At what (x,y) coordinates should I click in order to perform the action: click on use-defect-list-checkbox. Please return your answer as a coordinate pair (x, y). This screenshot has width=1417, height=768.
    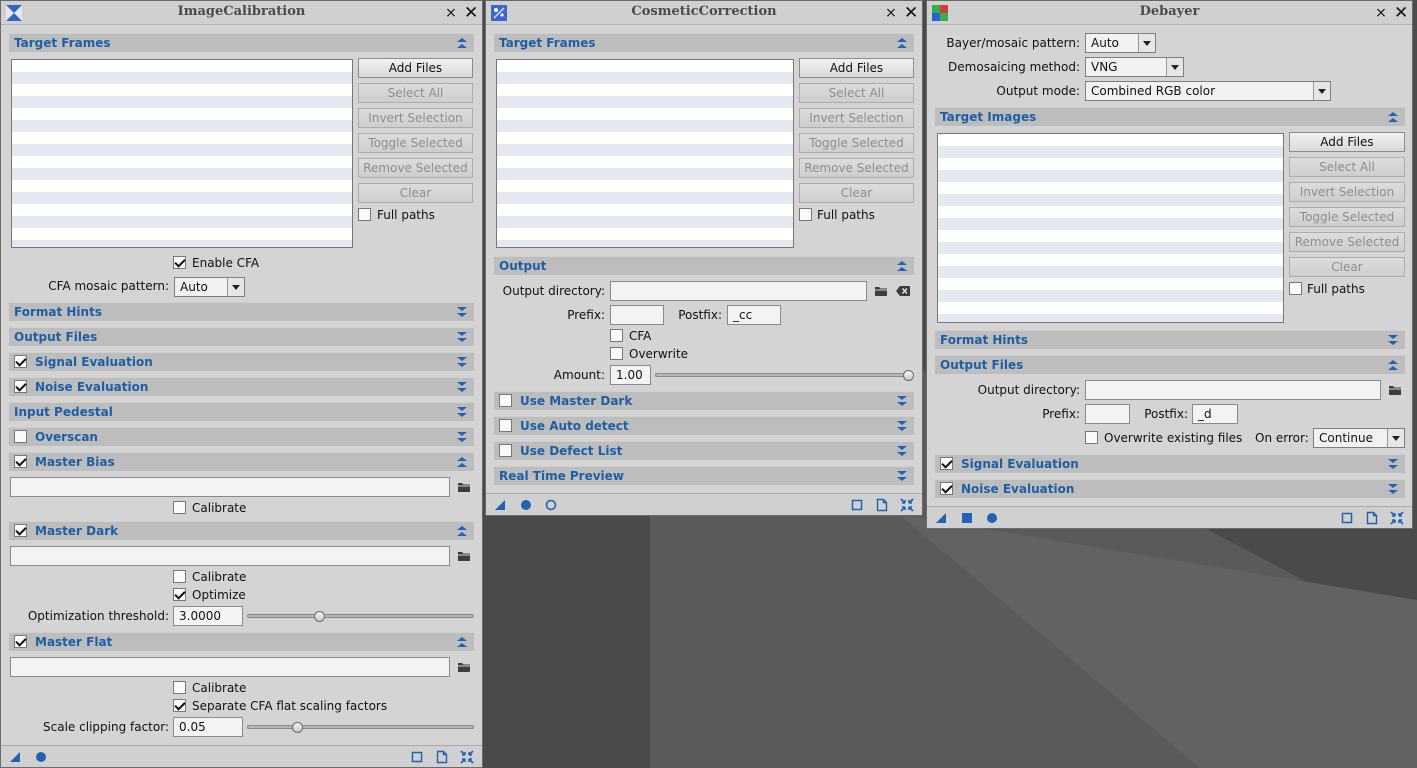
    Looking at the image, I should click on (505, 450).